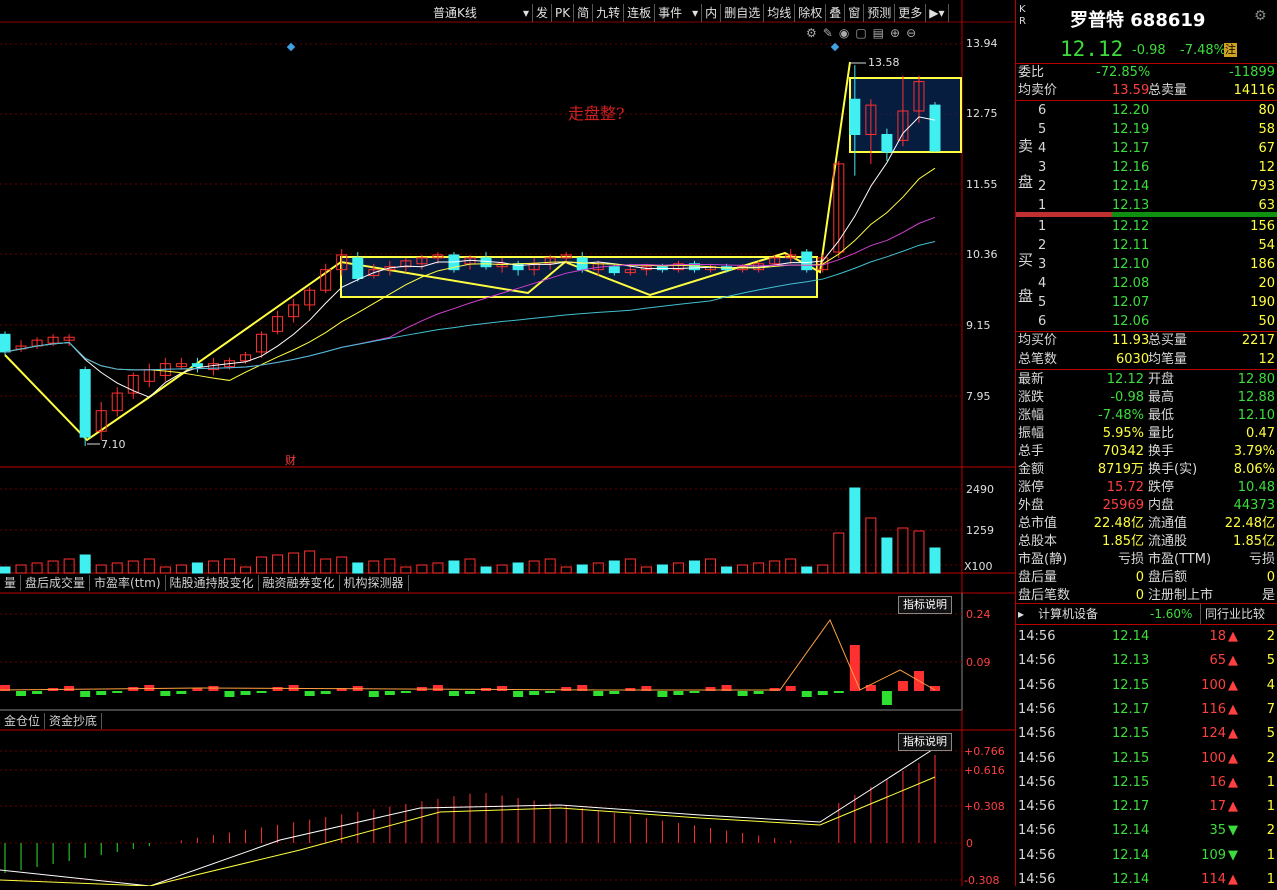  I want to click on toolbar-event: 事件 ▾, so click(679, 13).